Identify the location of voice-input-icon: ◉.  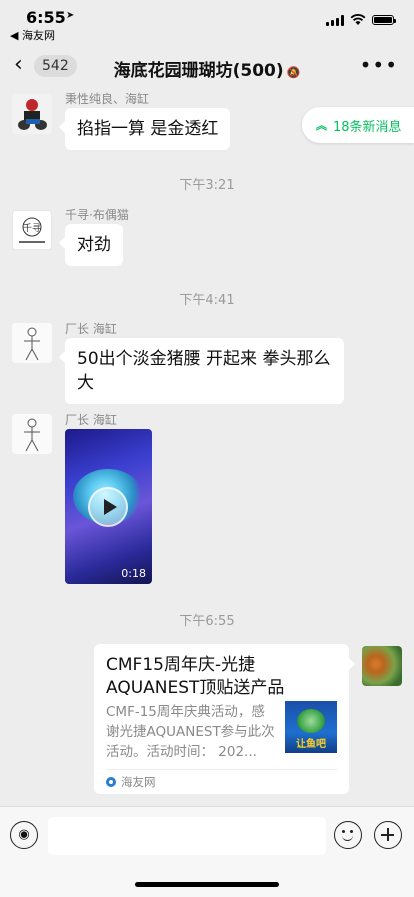
(24, 835).